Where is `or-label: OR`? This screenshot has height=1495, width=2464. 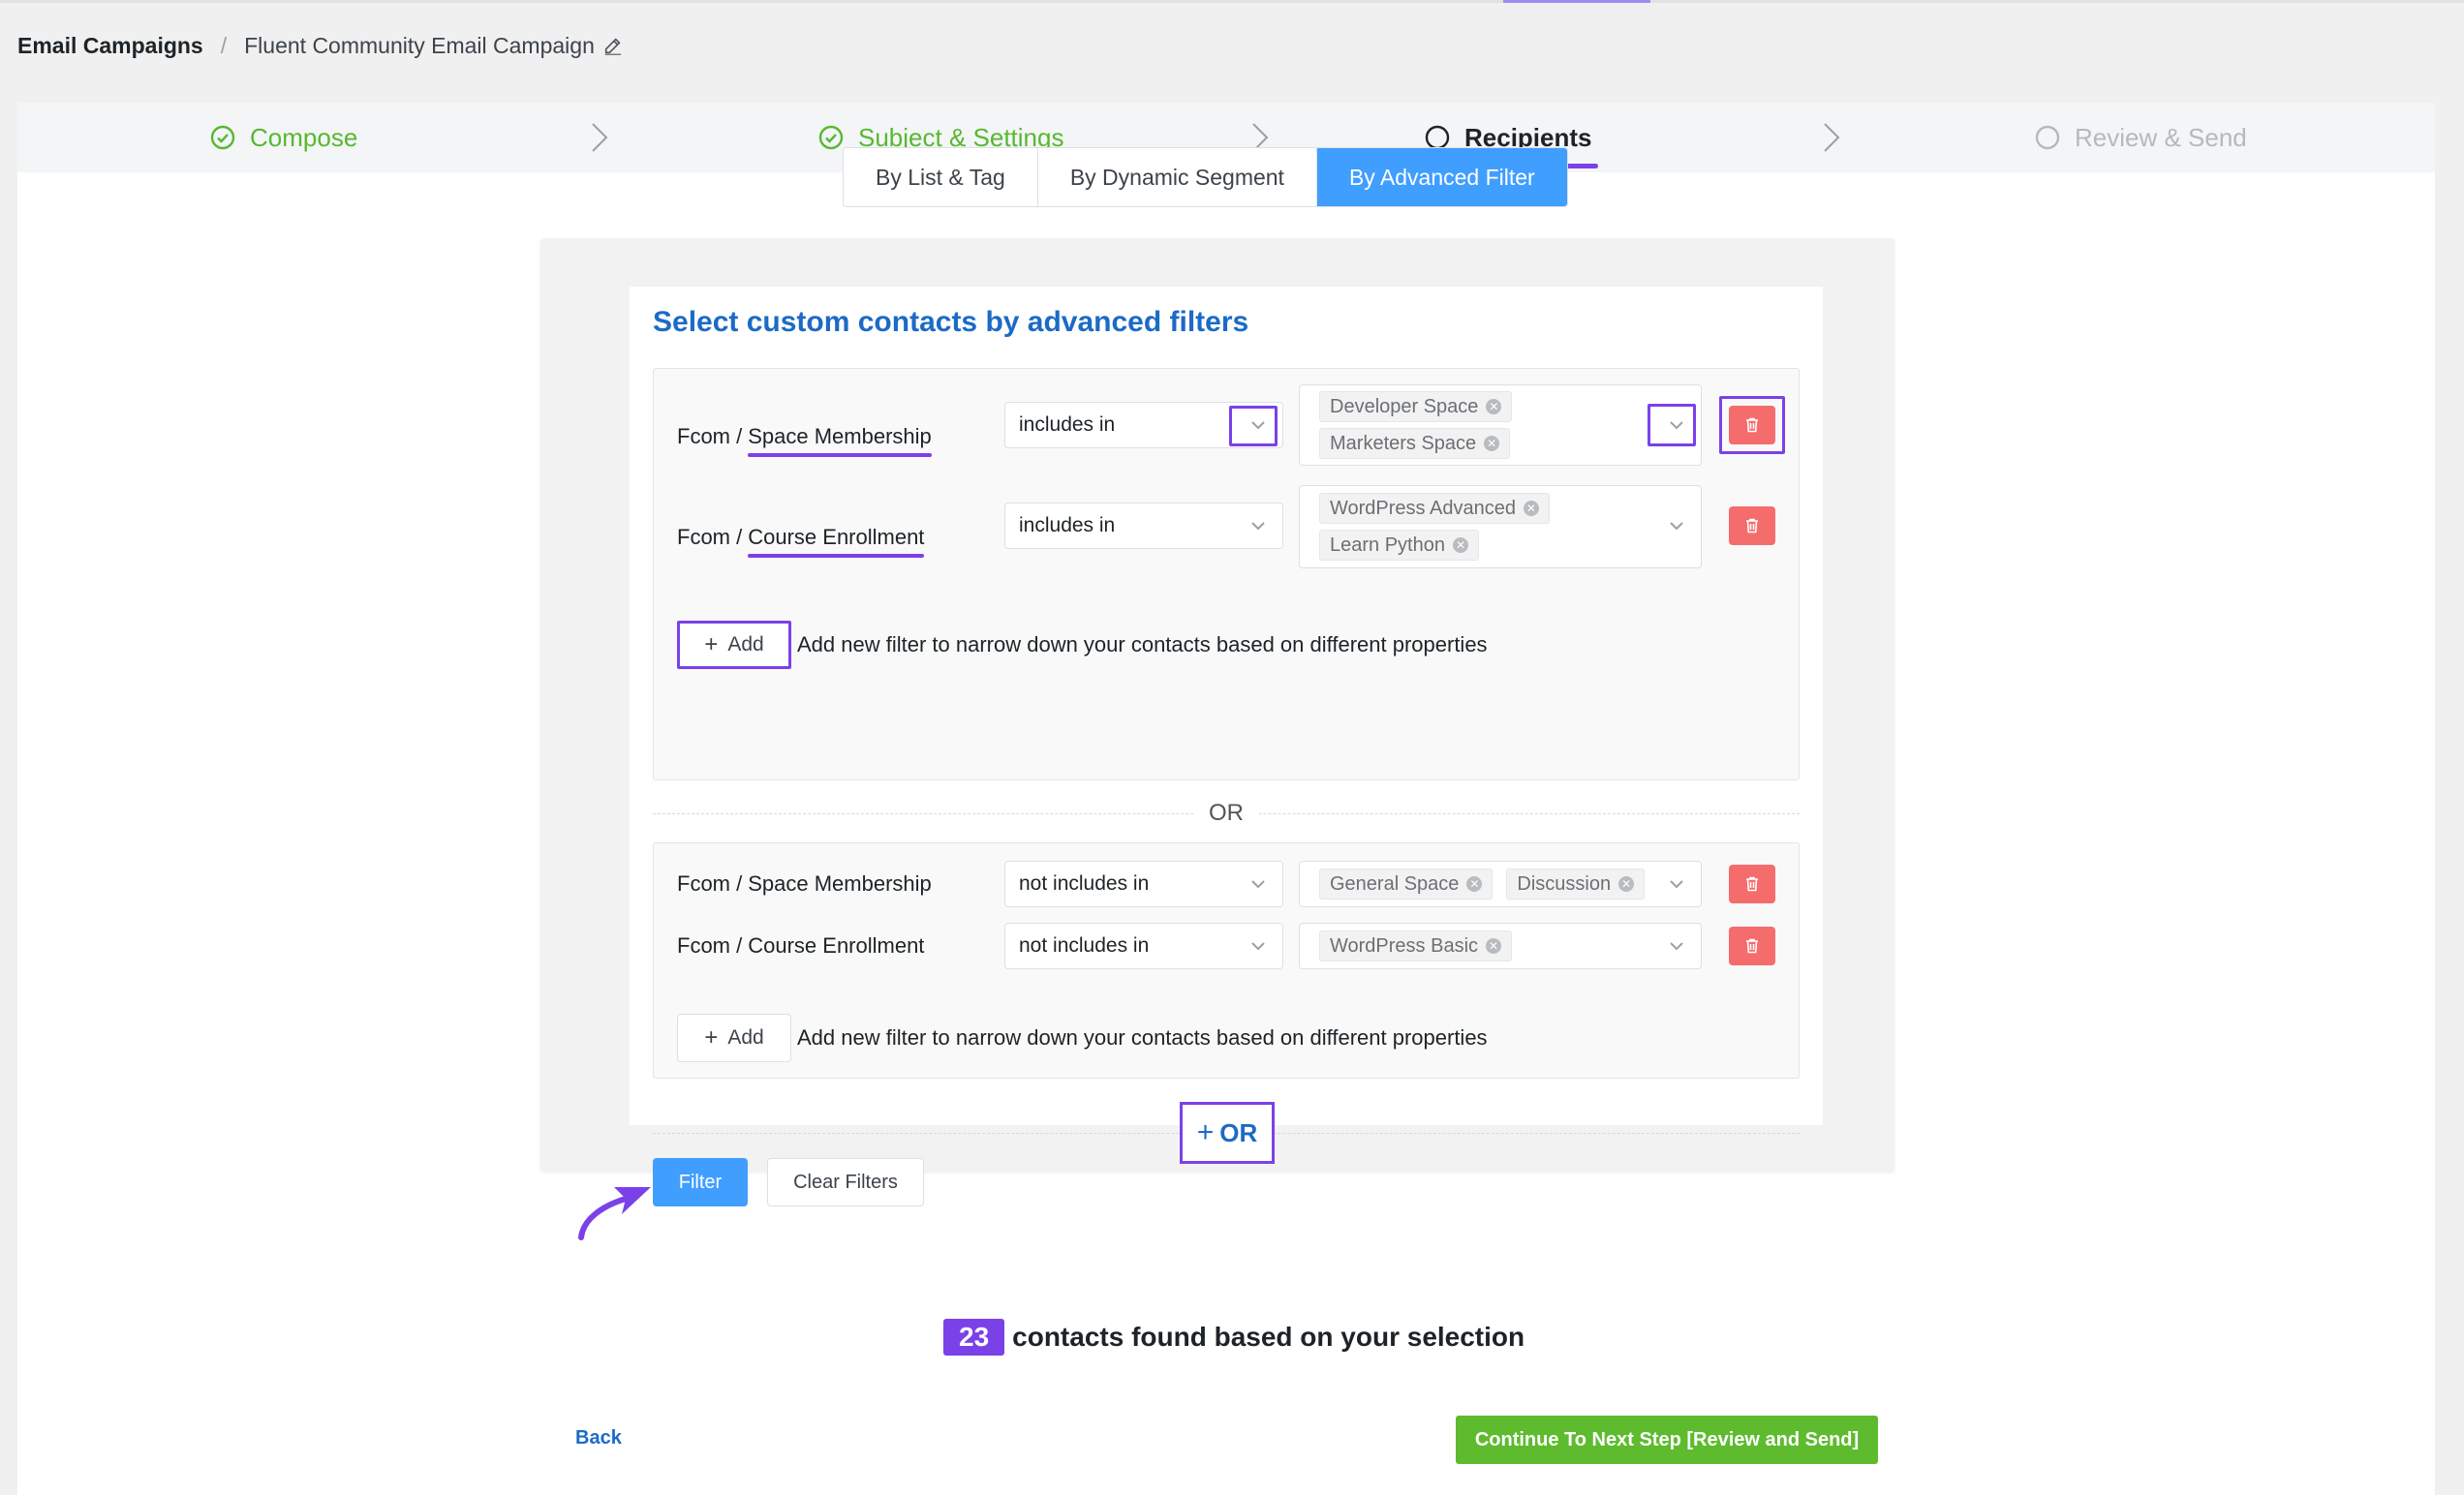
or-label: OR is located at coordinates (1226, 813).